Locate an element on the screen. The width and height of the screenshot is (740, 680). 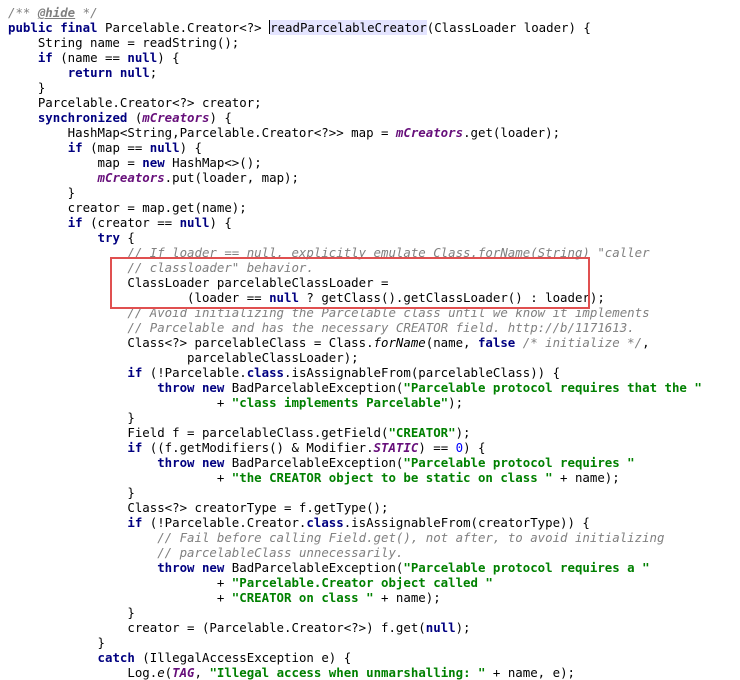
code-line: creator = map.get(name); is located at coordinates (127, 207).